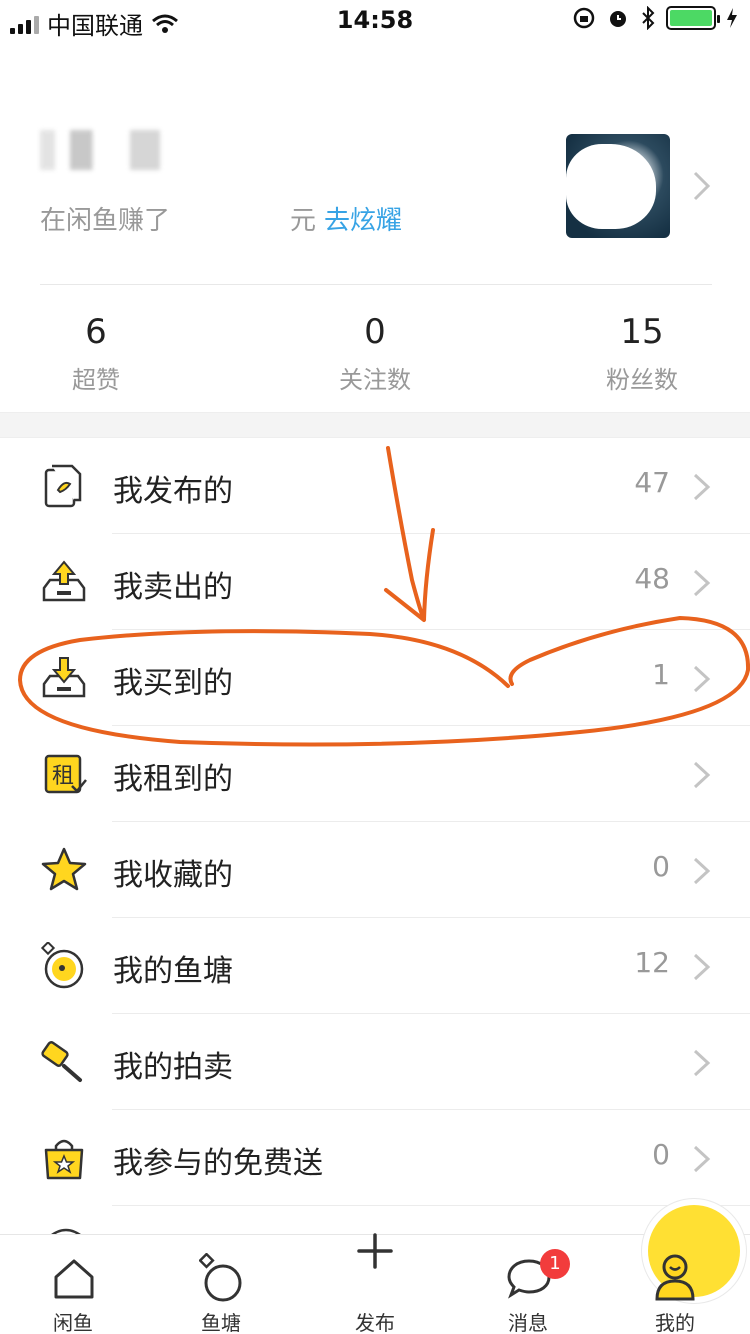  What do you see at coordinates (375, 582) in the screenshot?
I see `menu-item-sold: 我卖出的 48` at bounding box center [375, 582].